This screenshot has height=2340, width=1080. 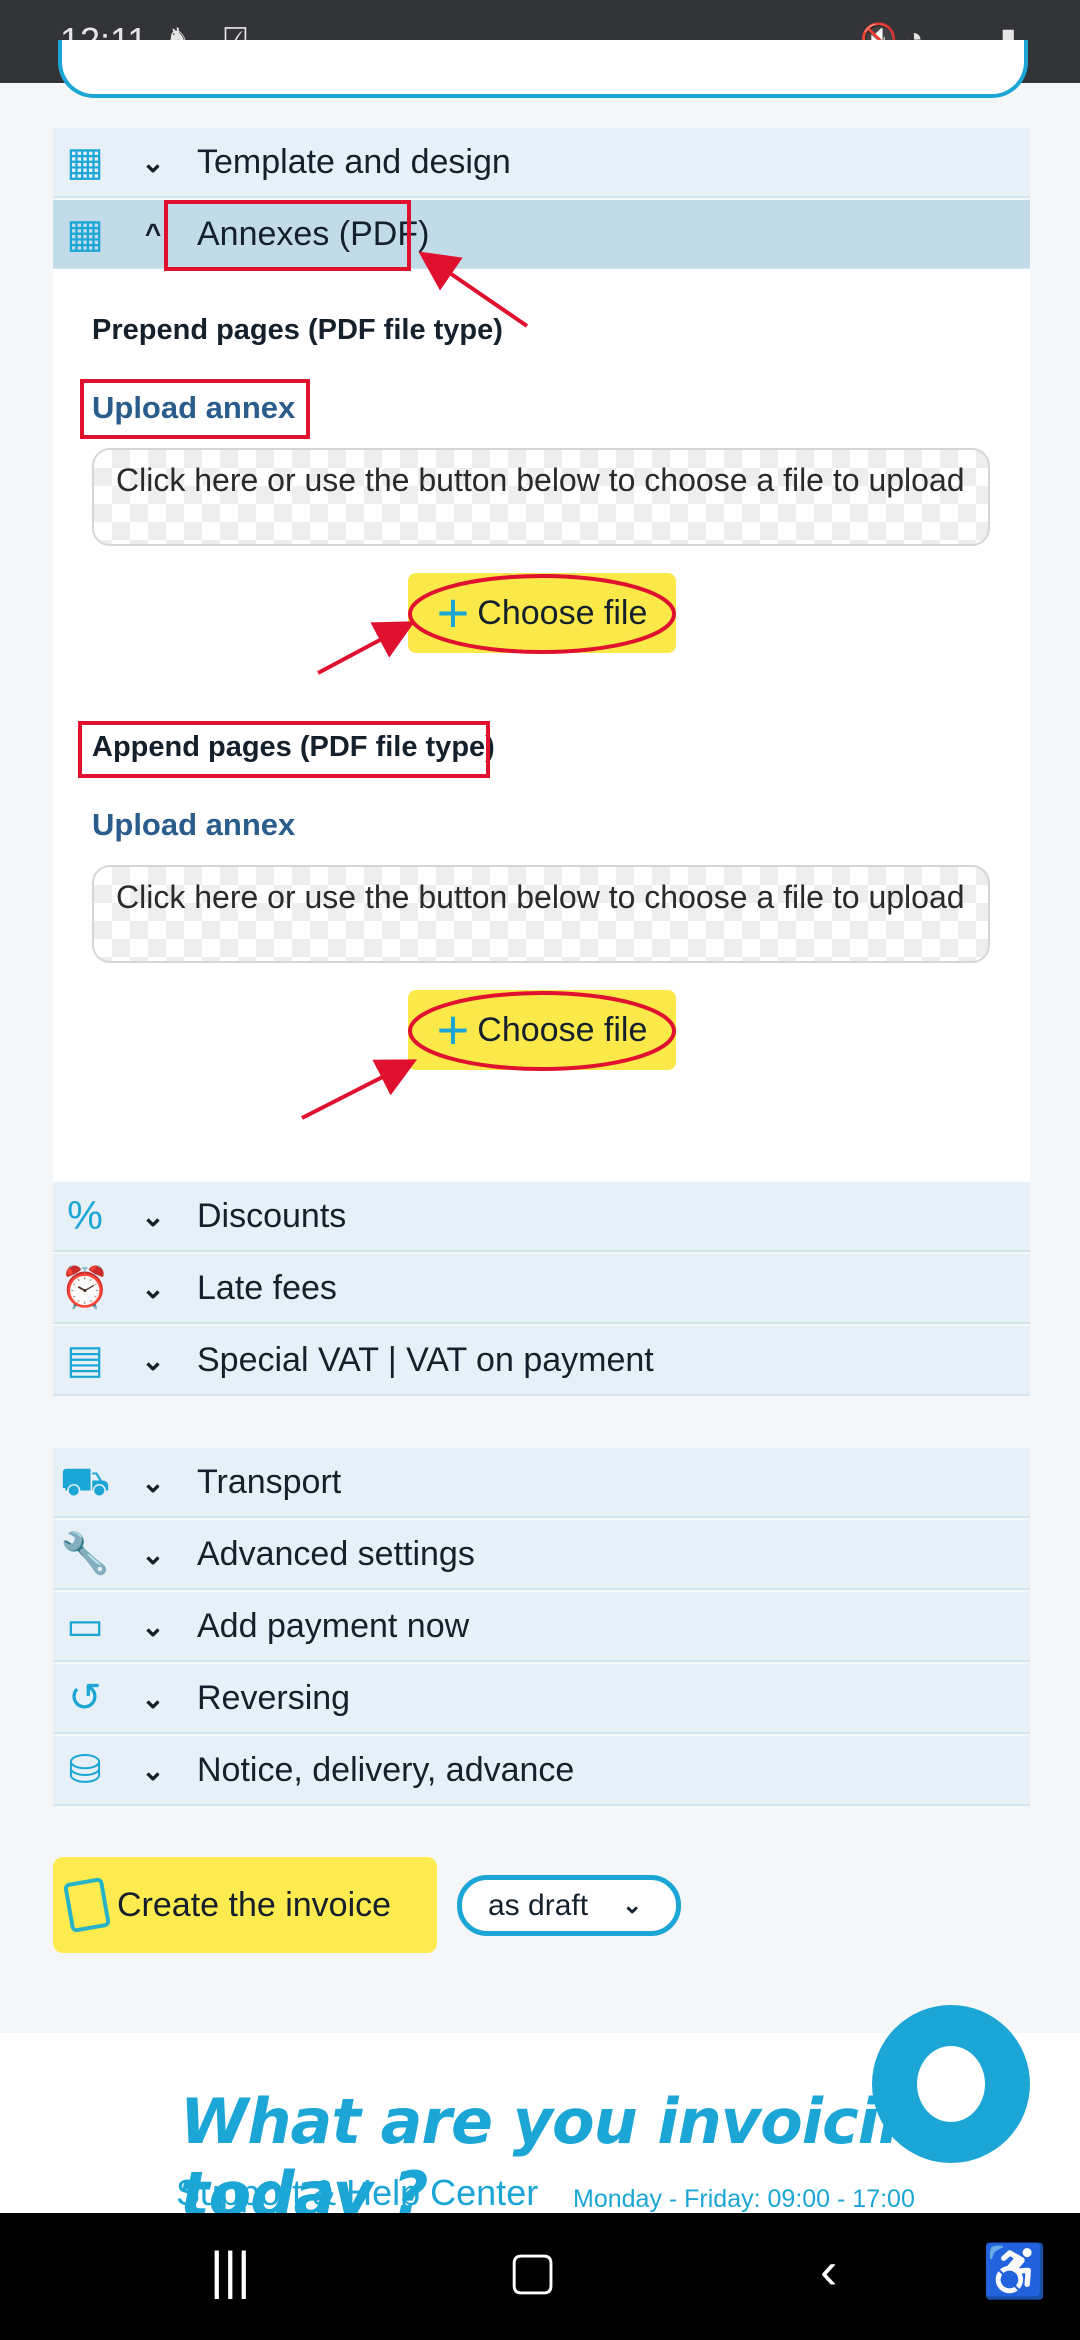 I want to click on section-notice-delivery-advance: ⛁ ⌄ Notice, delivery, advance, so click(x=541, y=1771).